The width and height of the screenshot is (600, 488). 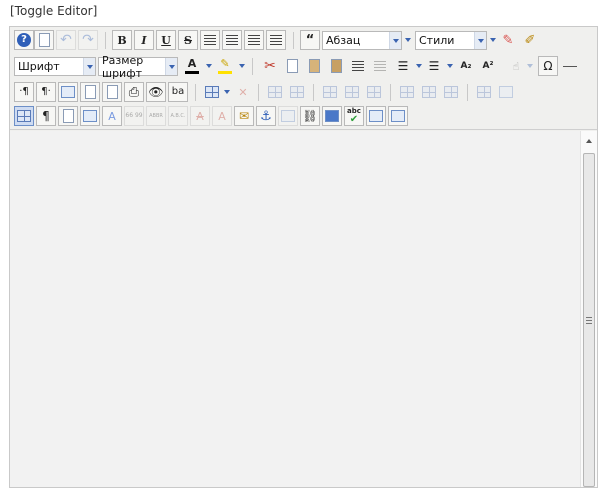 What do you see at coordinates (354, 116) in the screenshot?
I see `spellcheck-button: abc ✔` at bounding box center [354, 116].